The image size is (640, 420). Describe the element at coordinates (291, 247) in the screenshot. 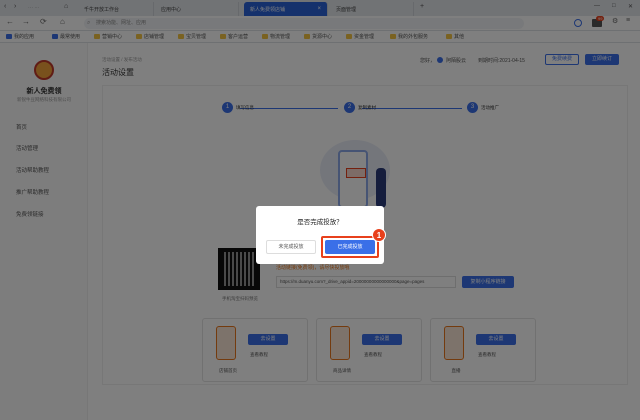

I see `not-complete-button: 未完成投放` at that location.